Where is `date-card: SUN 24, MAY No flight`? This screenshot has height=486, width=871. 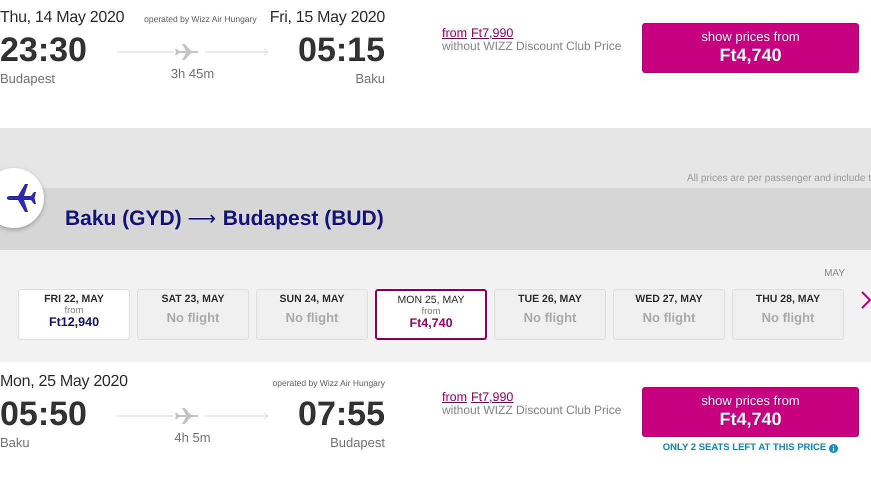 date-card: SUN 24, MAY No flight is located at coordinates (312, 314).